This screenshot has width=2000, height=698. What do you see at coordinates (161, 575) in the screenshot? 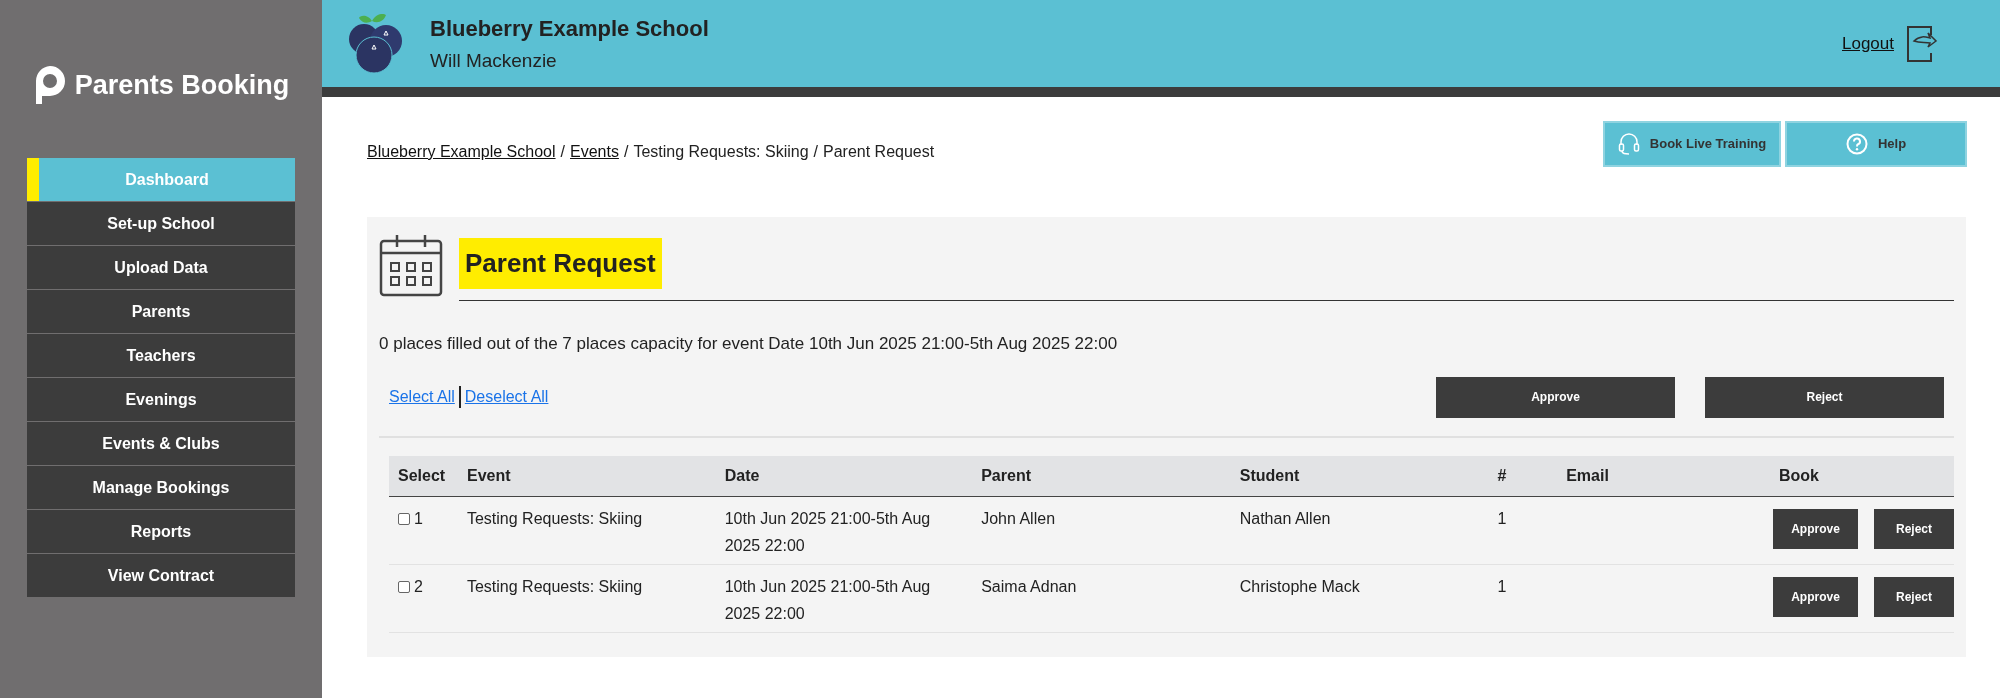
I see `nav-item: View Contract` at bounding box center [161, 575].